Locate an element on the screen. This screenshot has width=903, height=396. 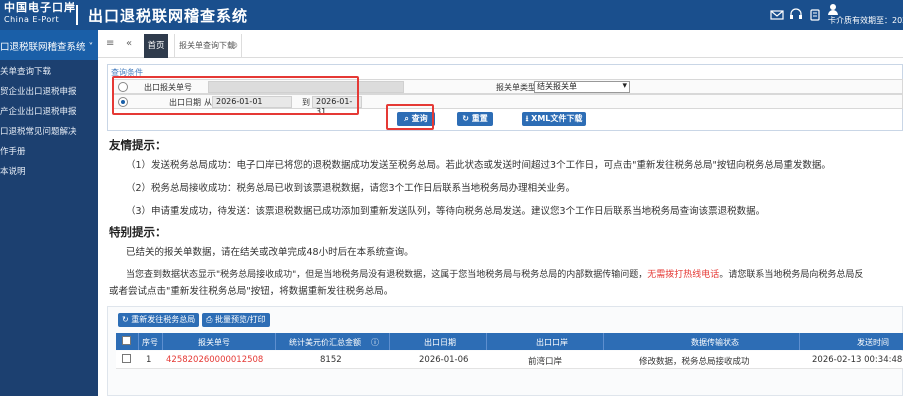
logo-cn: 中国电子口岸 is located at coordinates (40, 7).